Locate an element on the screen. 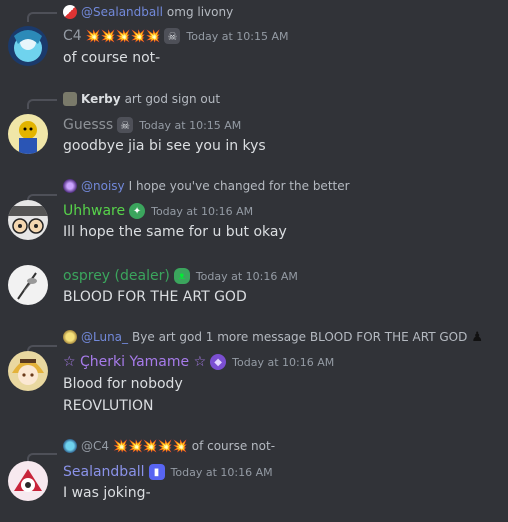 This screenshot has width=508, height=522. reply-preview: @C4 💥💥💥💥💥 of course not- is located at coordinates (169, 446).